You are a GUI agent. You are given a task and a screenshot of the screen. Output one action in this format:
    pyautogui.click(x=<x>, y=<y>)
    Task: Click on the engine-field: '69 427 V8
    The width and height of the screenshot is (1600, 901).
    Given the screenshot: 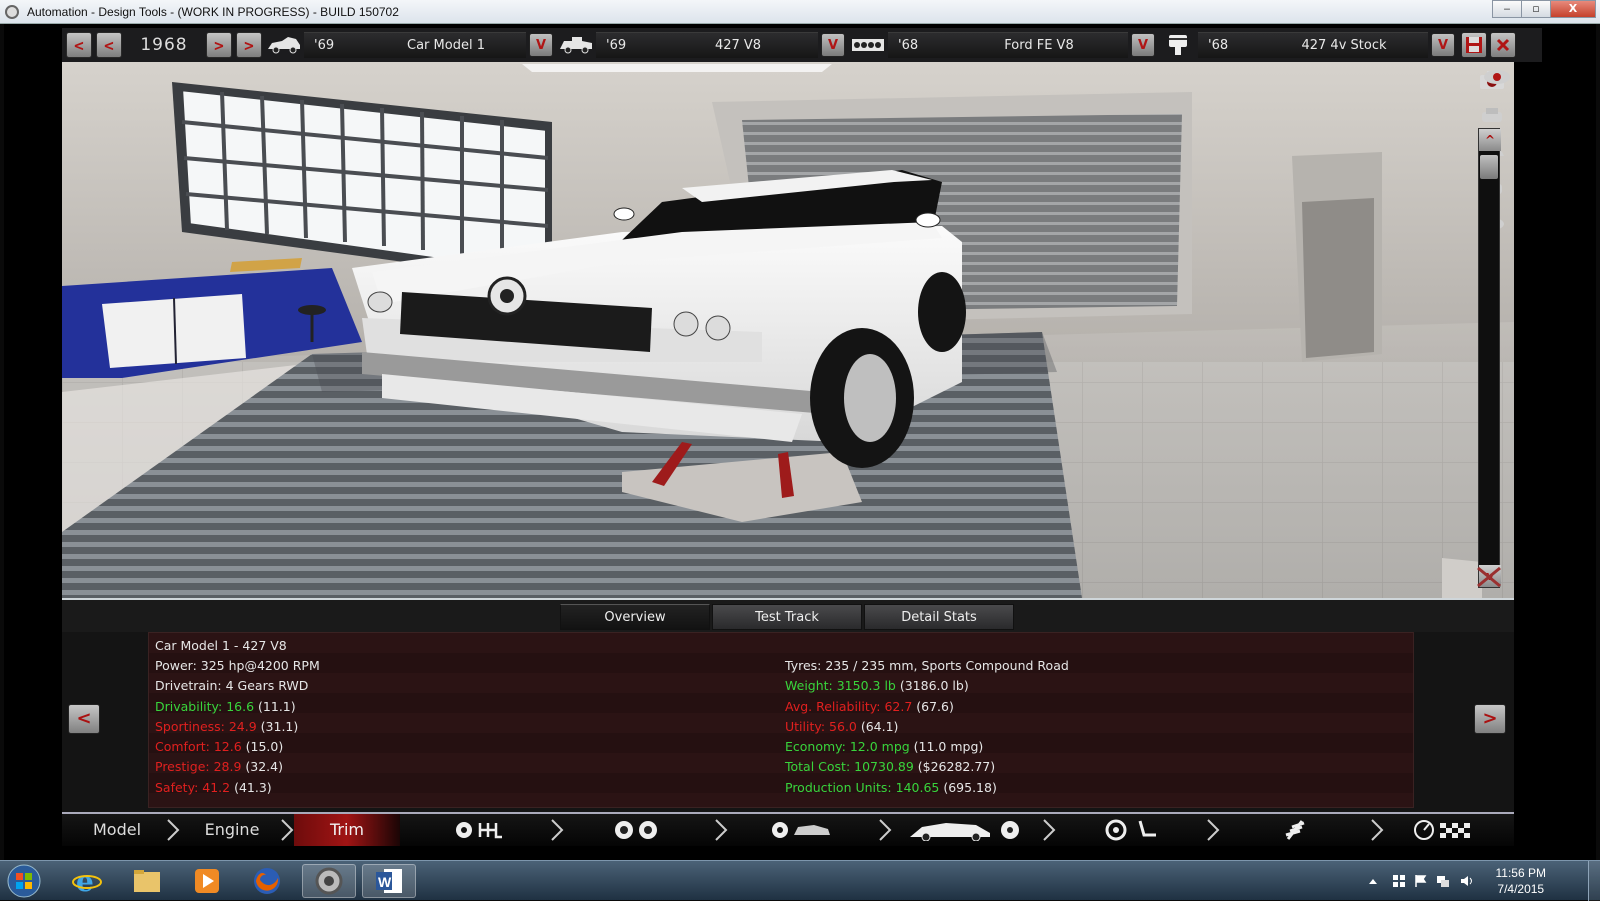 What is the action you would take?
    pyautogui.click(x=707, y=45)
    